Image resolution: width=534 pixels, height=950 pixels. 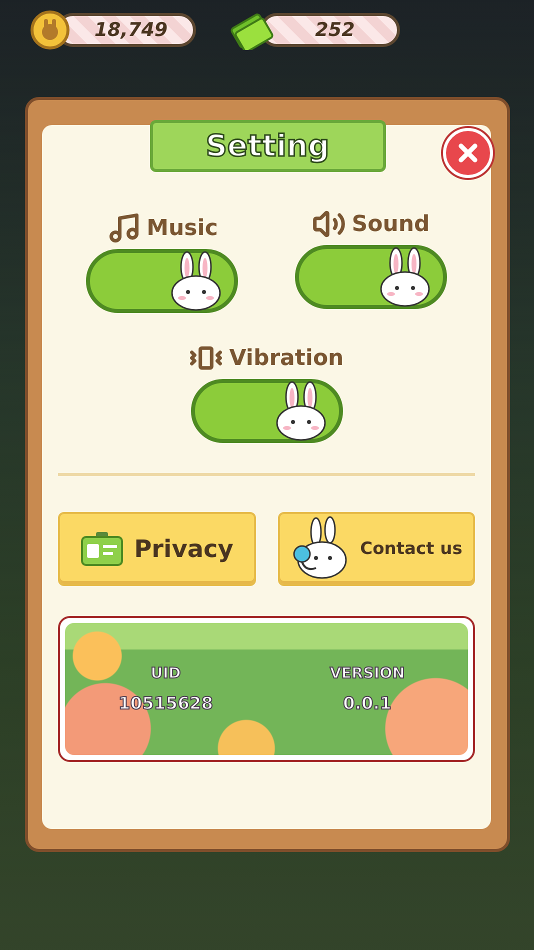 I want to click on info-label: VERSION, so click(x=367, y=673).